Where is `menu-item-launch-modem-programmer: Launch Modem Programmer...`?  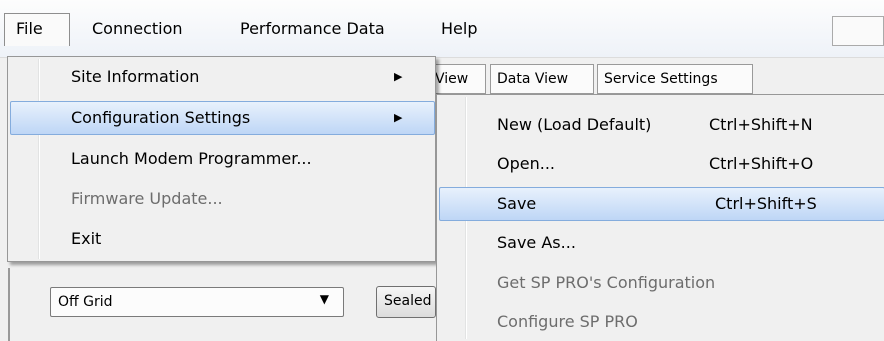
menu-item-launch-modem-programmer: Launch Modem Programmer... is located at coordinates (221, 159).